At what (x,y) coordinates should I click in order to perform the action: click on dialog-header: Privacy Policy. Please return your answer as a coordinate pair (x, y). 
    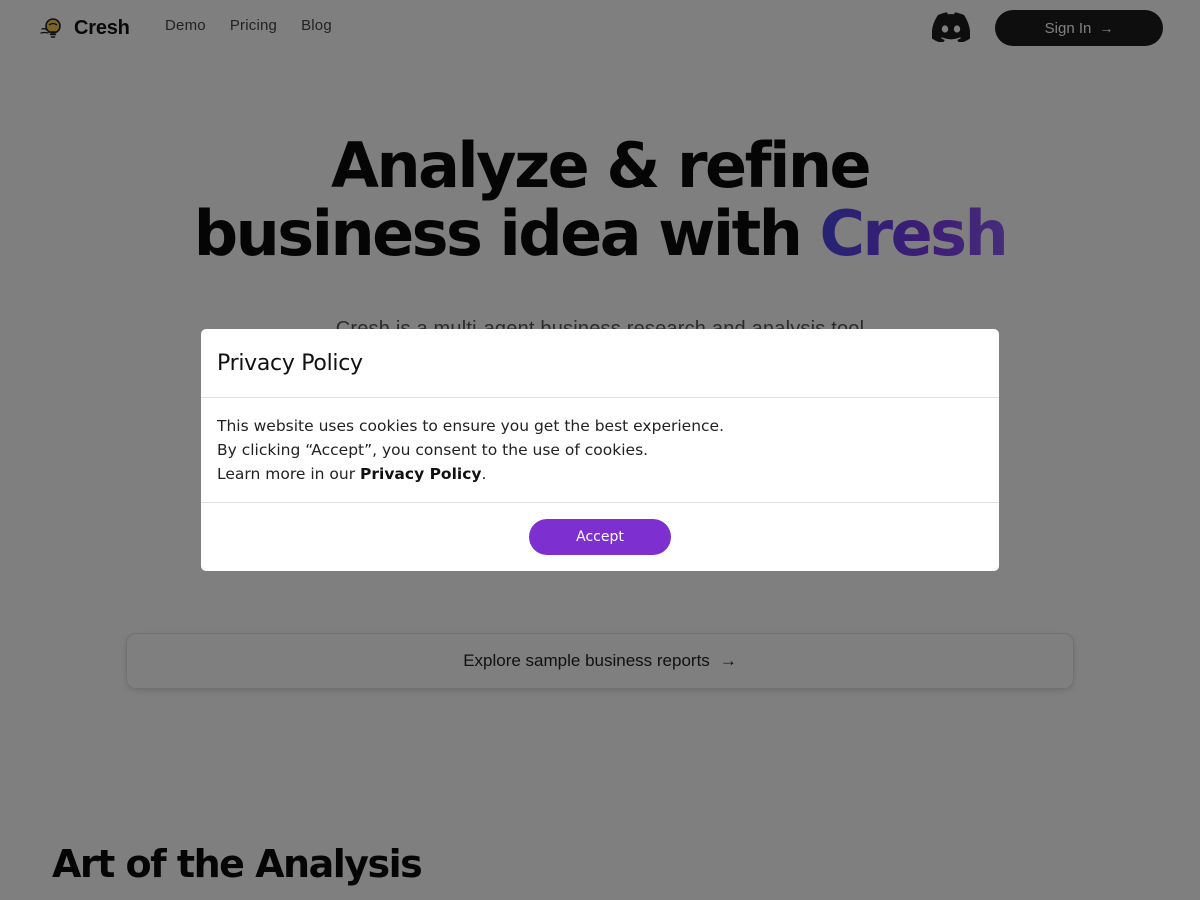
    Looking at the image, I should click on (600, 363).